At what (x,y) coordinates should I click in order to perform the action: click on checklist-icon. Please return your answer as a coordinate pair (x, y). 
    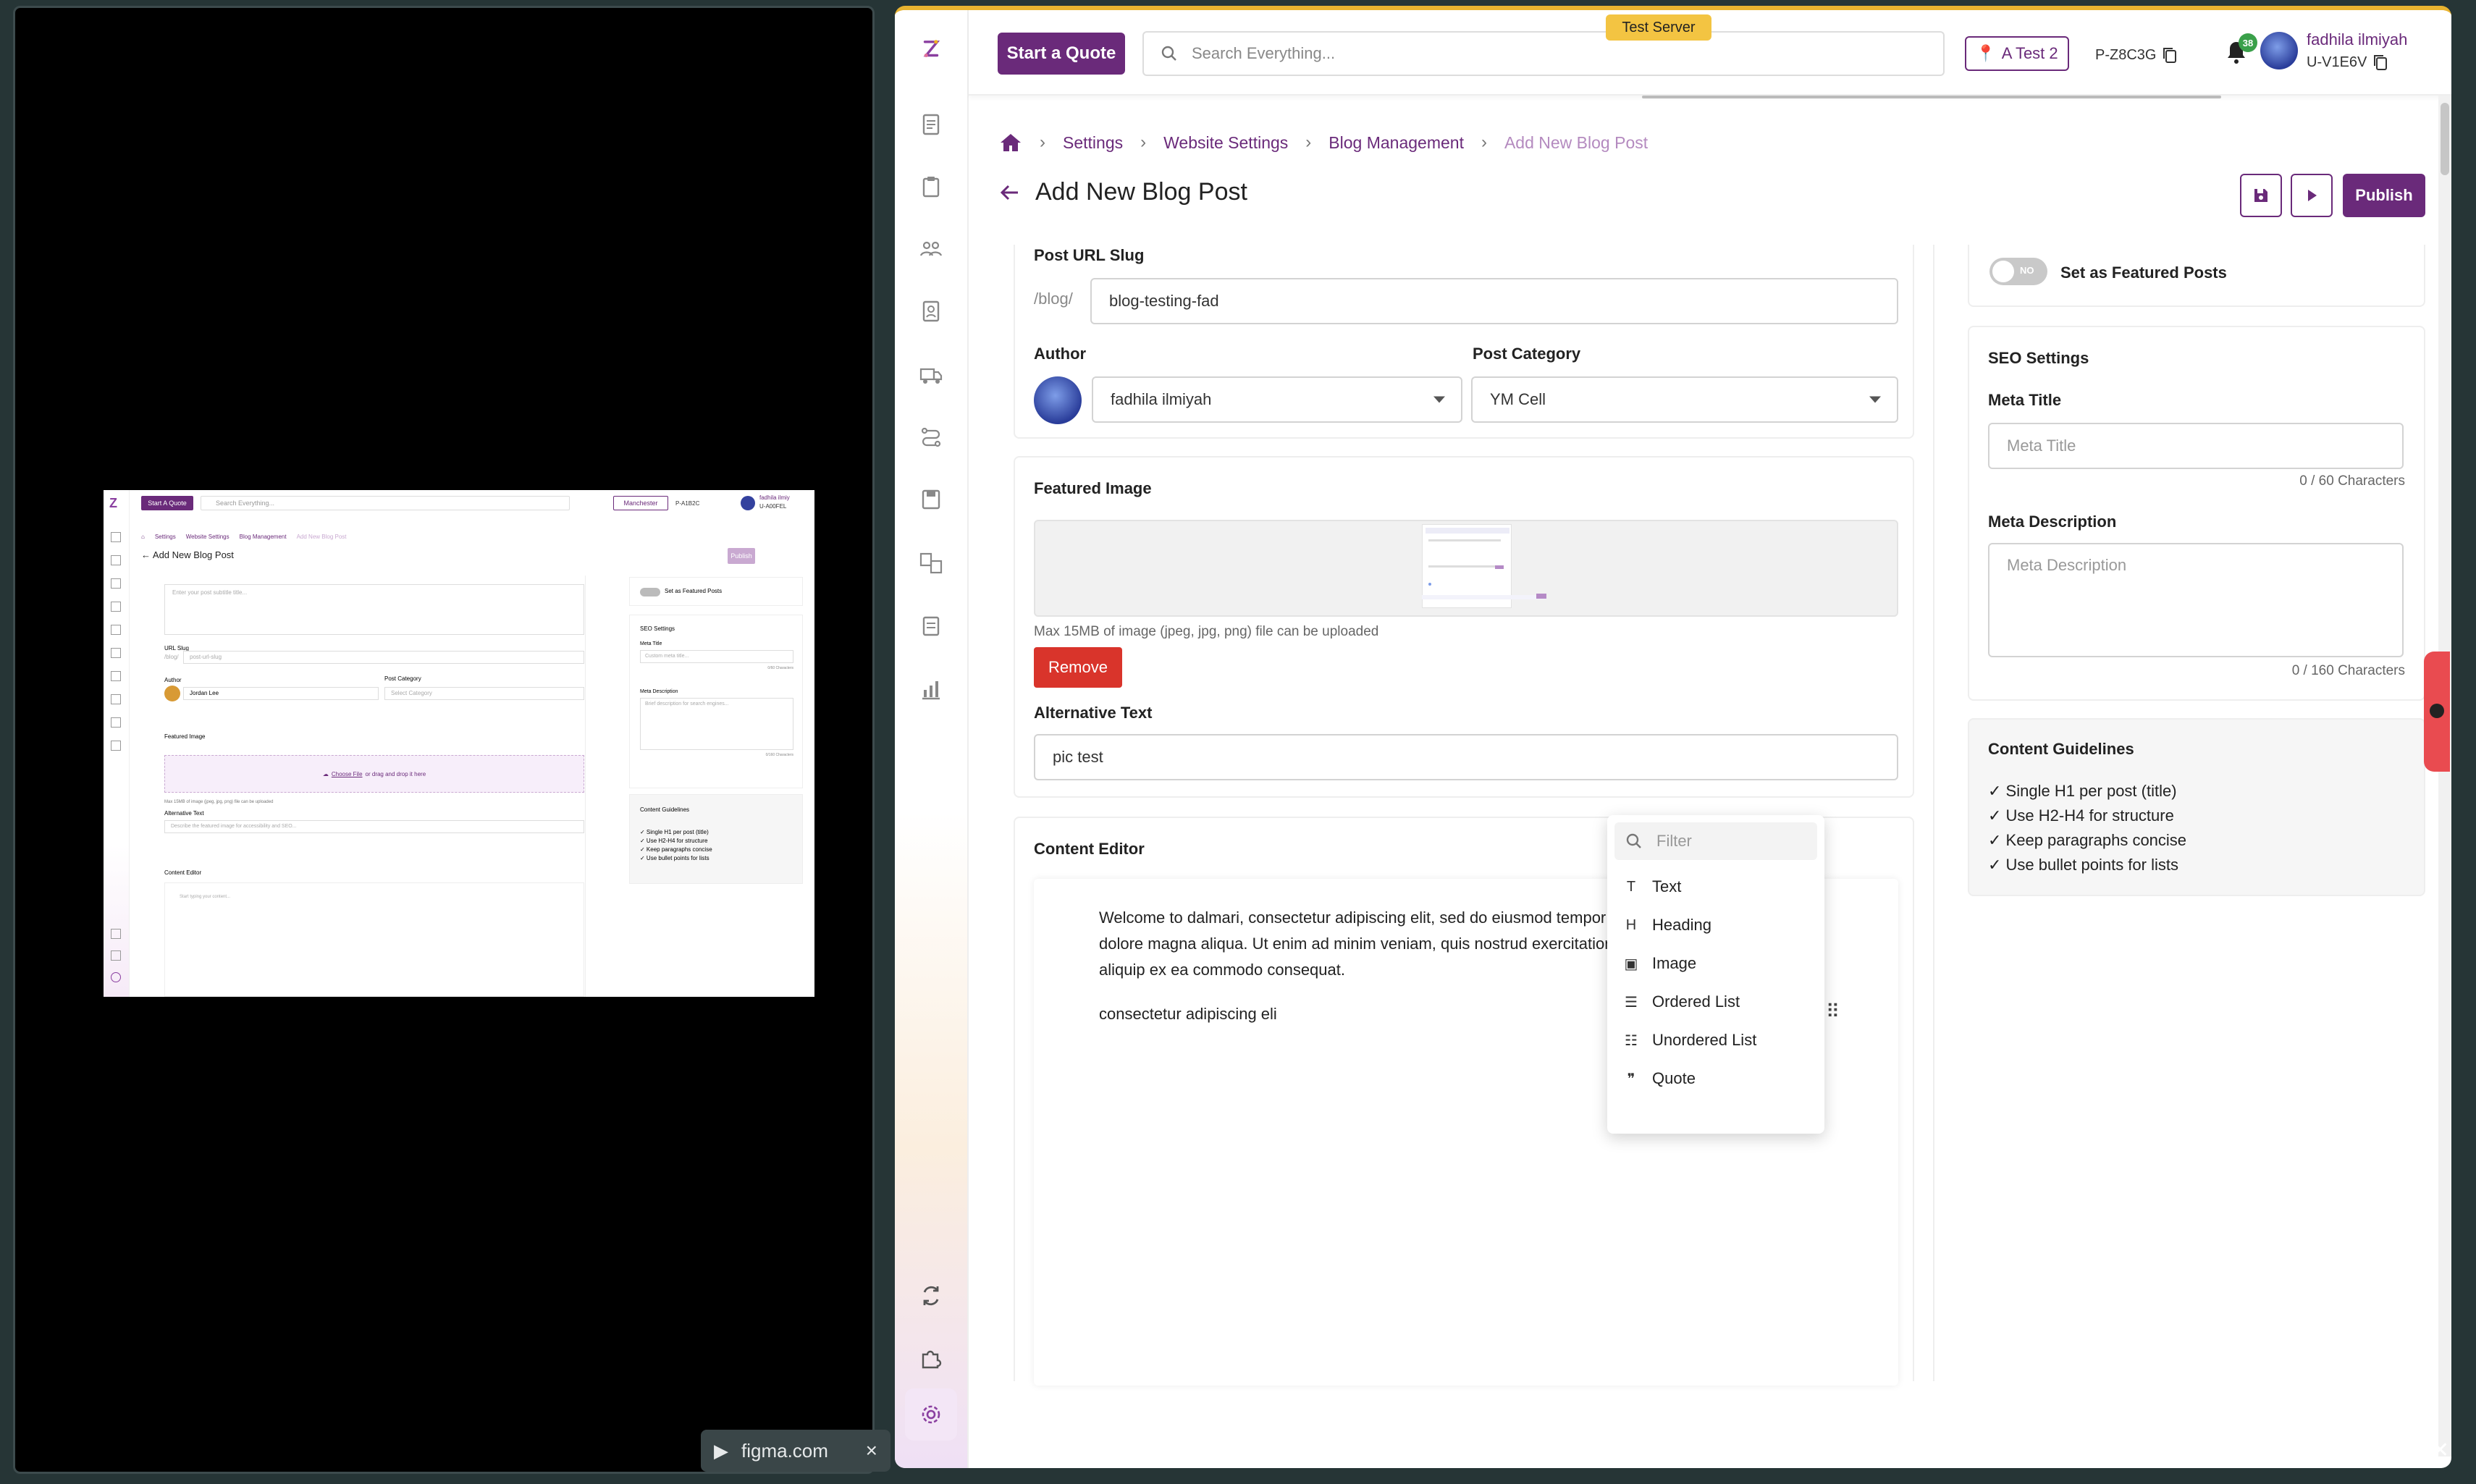
    Looking at the image, I should click on (931, 625).